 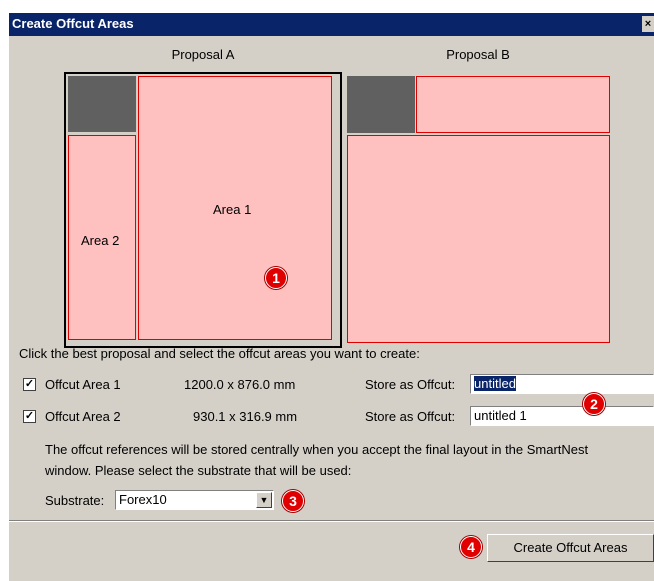 What do you see at coordinates (331, 24) in the screenshot?
I see `title-bar: Create Offcut Areas ×` at bounding box center [331, 24].